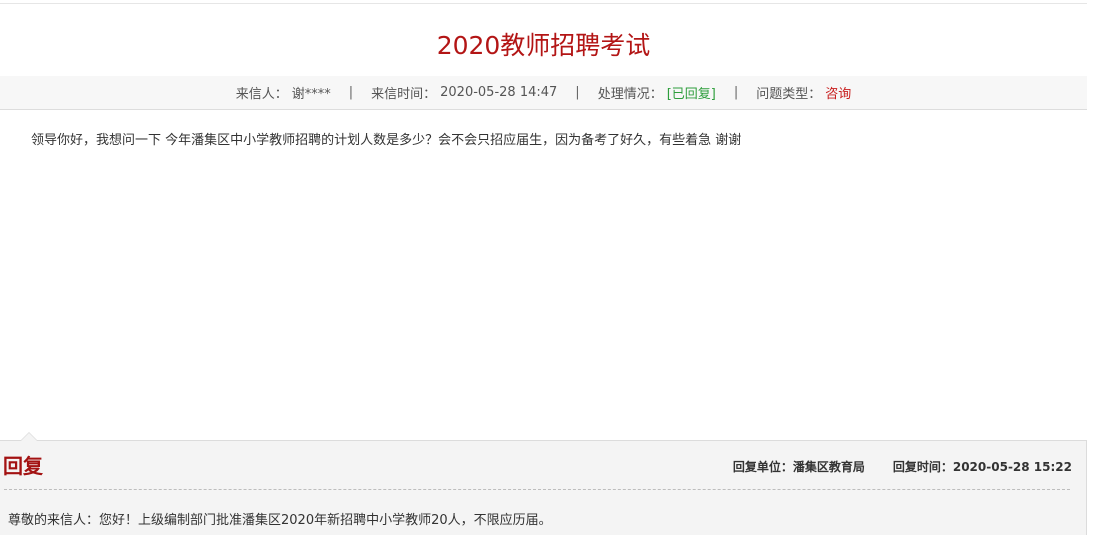 This screenshot has width=1099, height=535. Describe the element at coordinates (630, 94) in the screenshot. I see `status-label: 处理情况：` at that location.